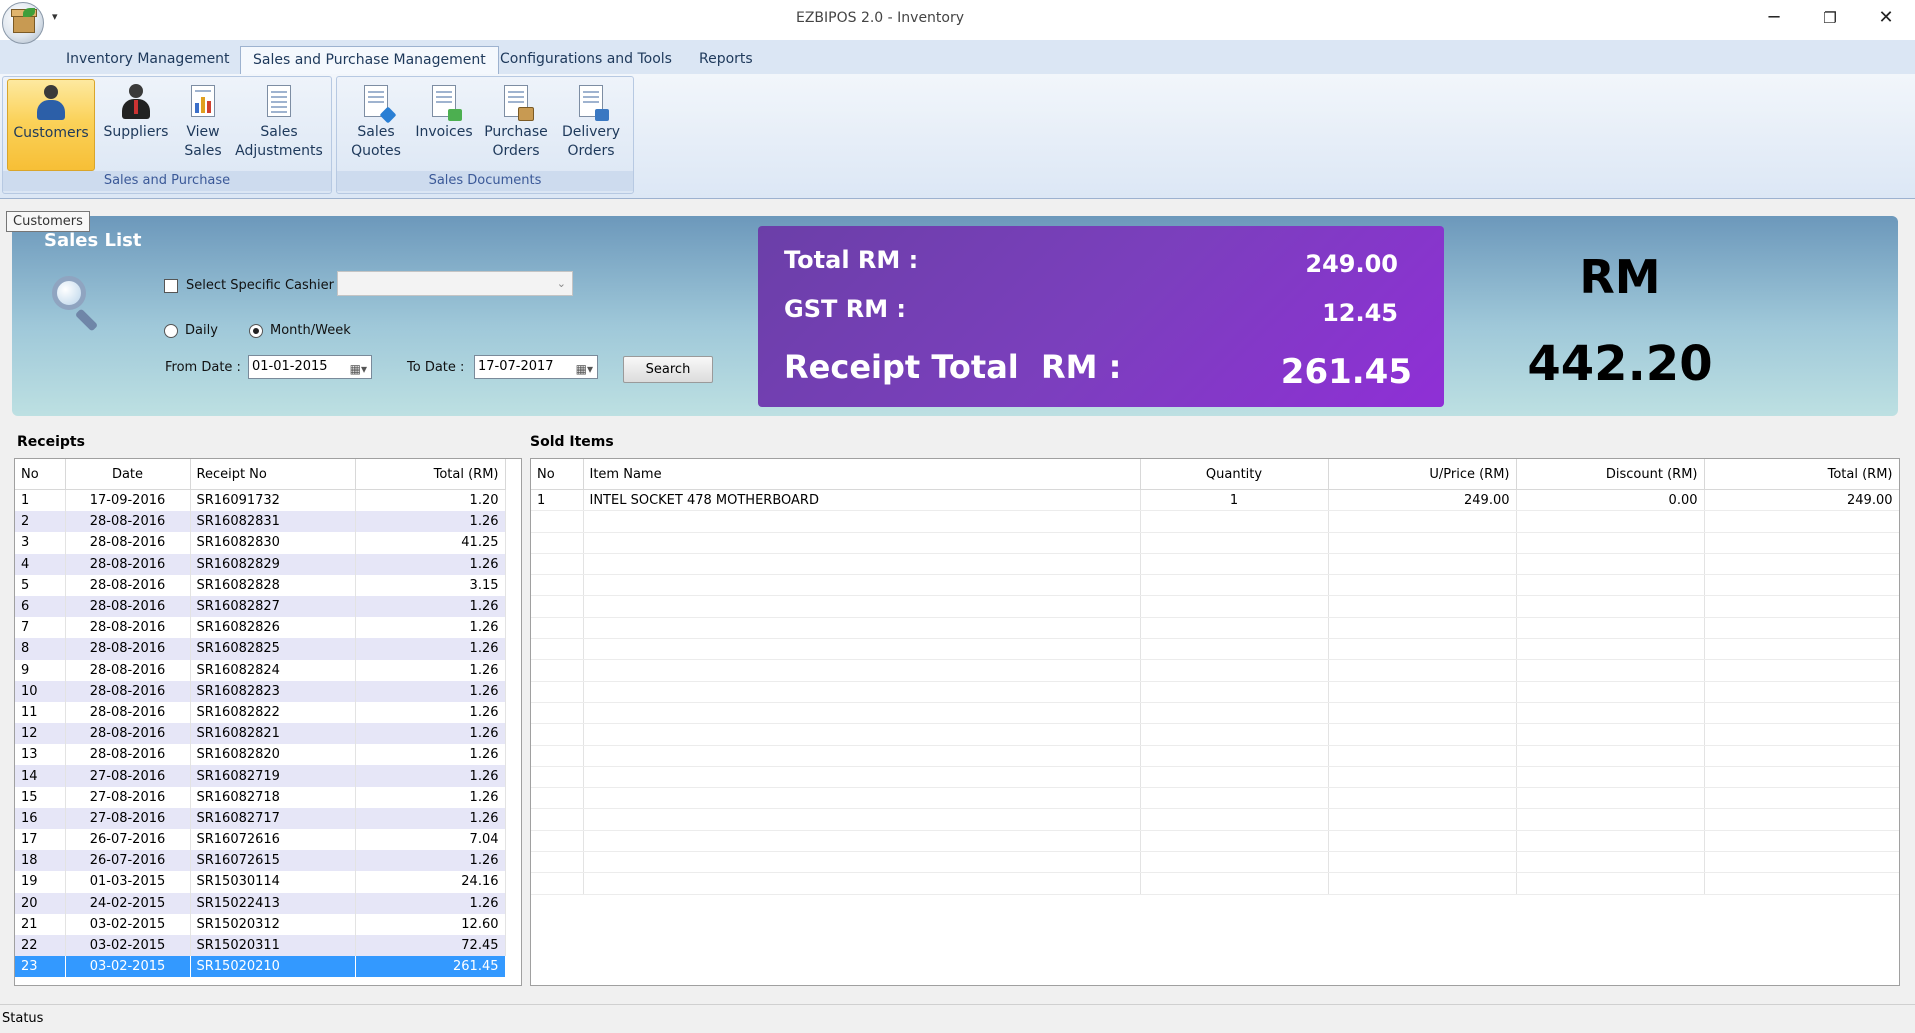  What do you see at coordinates (310, 367) in the screenshot?
I see `from-date-picker: 01-01-2015 ▦▾` at bounding box center [310, 367].